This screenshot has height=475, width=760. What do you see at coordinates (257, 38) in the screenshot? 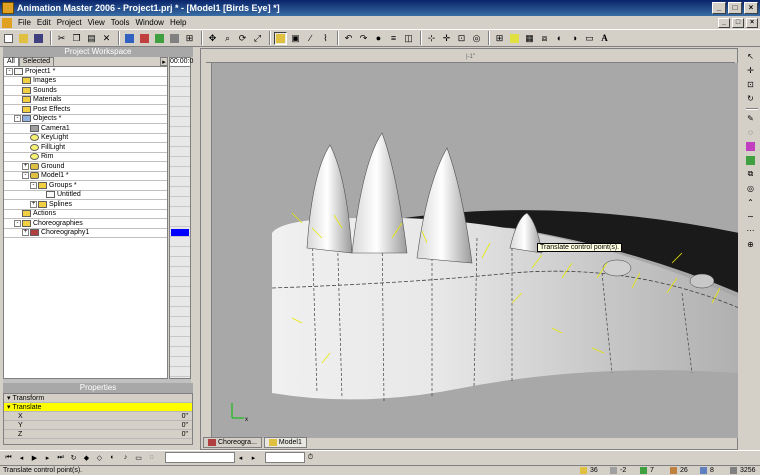
I see `zoom-fit-icon: ⤢` at bounding box center [257, 38].